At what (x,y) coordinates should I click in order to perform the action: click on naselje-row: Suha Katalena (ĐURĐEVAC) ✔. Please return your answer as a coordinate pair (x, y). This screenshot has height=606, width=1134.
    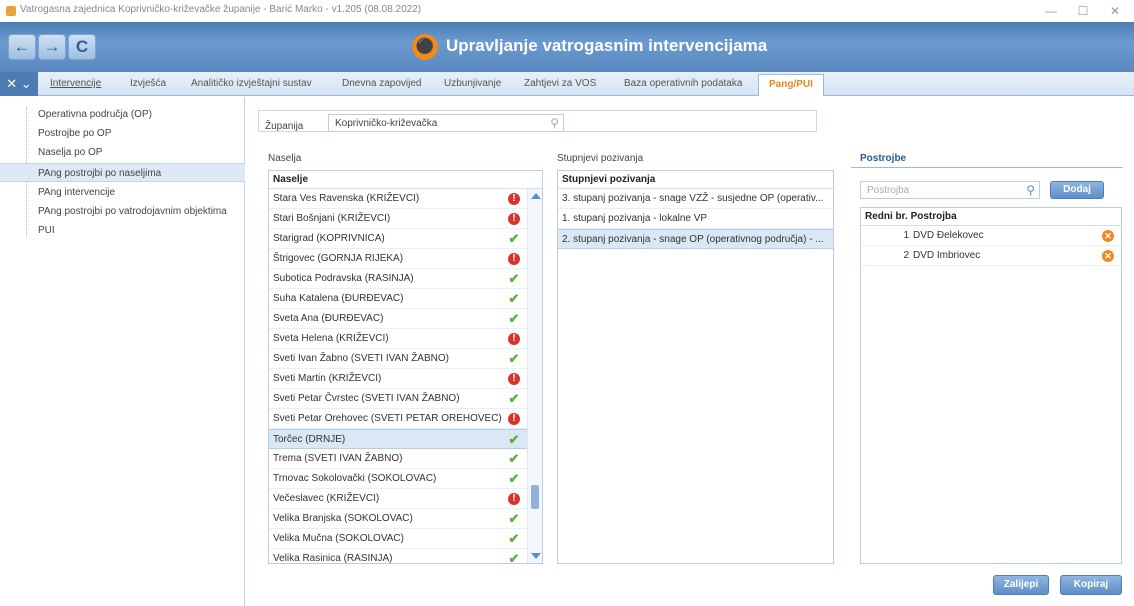
    Looking at the image, I should click on (405, 299).